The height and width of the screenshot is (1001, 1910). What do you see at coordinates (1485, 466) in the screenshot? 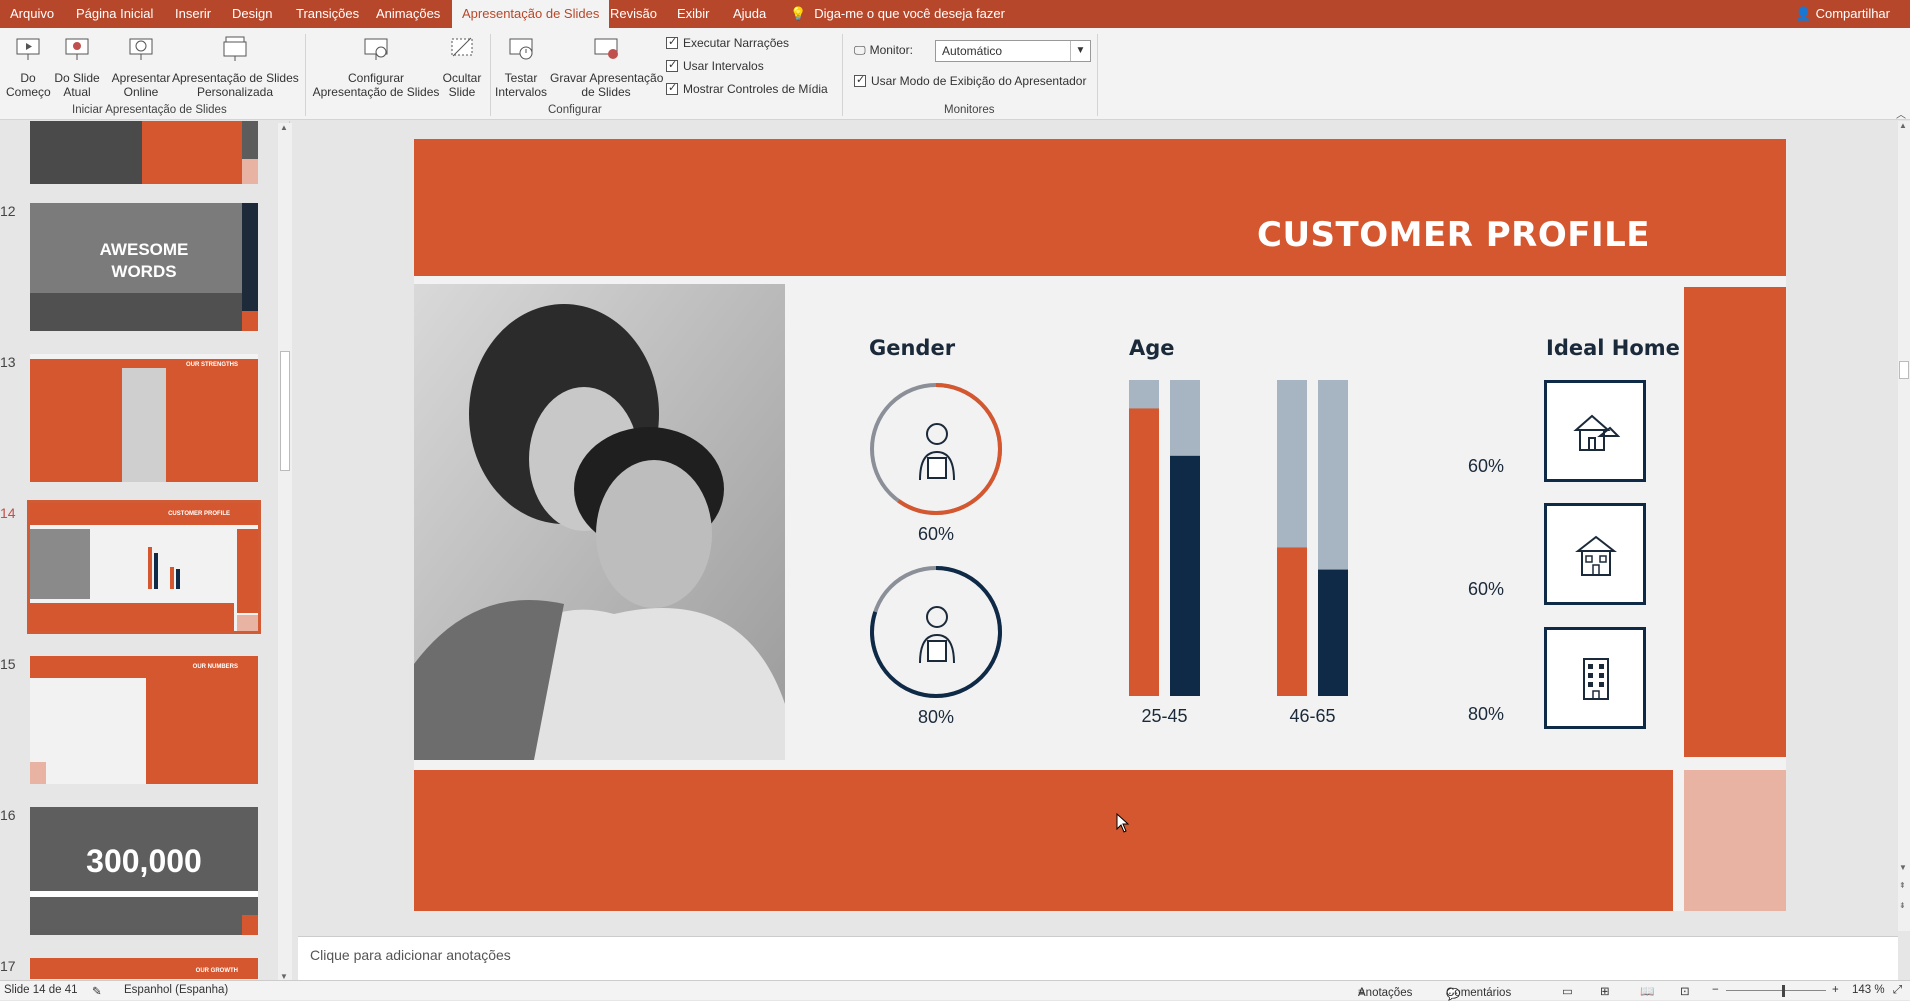
I see `home-percentage-1: 60%` at bounding box center [1485, 466].